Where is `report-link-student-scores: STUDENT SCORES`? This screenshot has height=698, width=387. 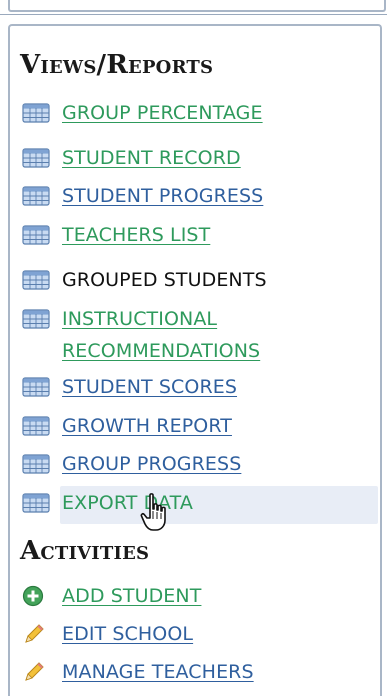
report-link-student-scores: STUDENT SCORES is located at coordinates (149, 387).